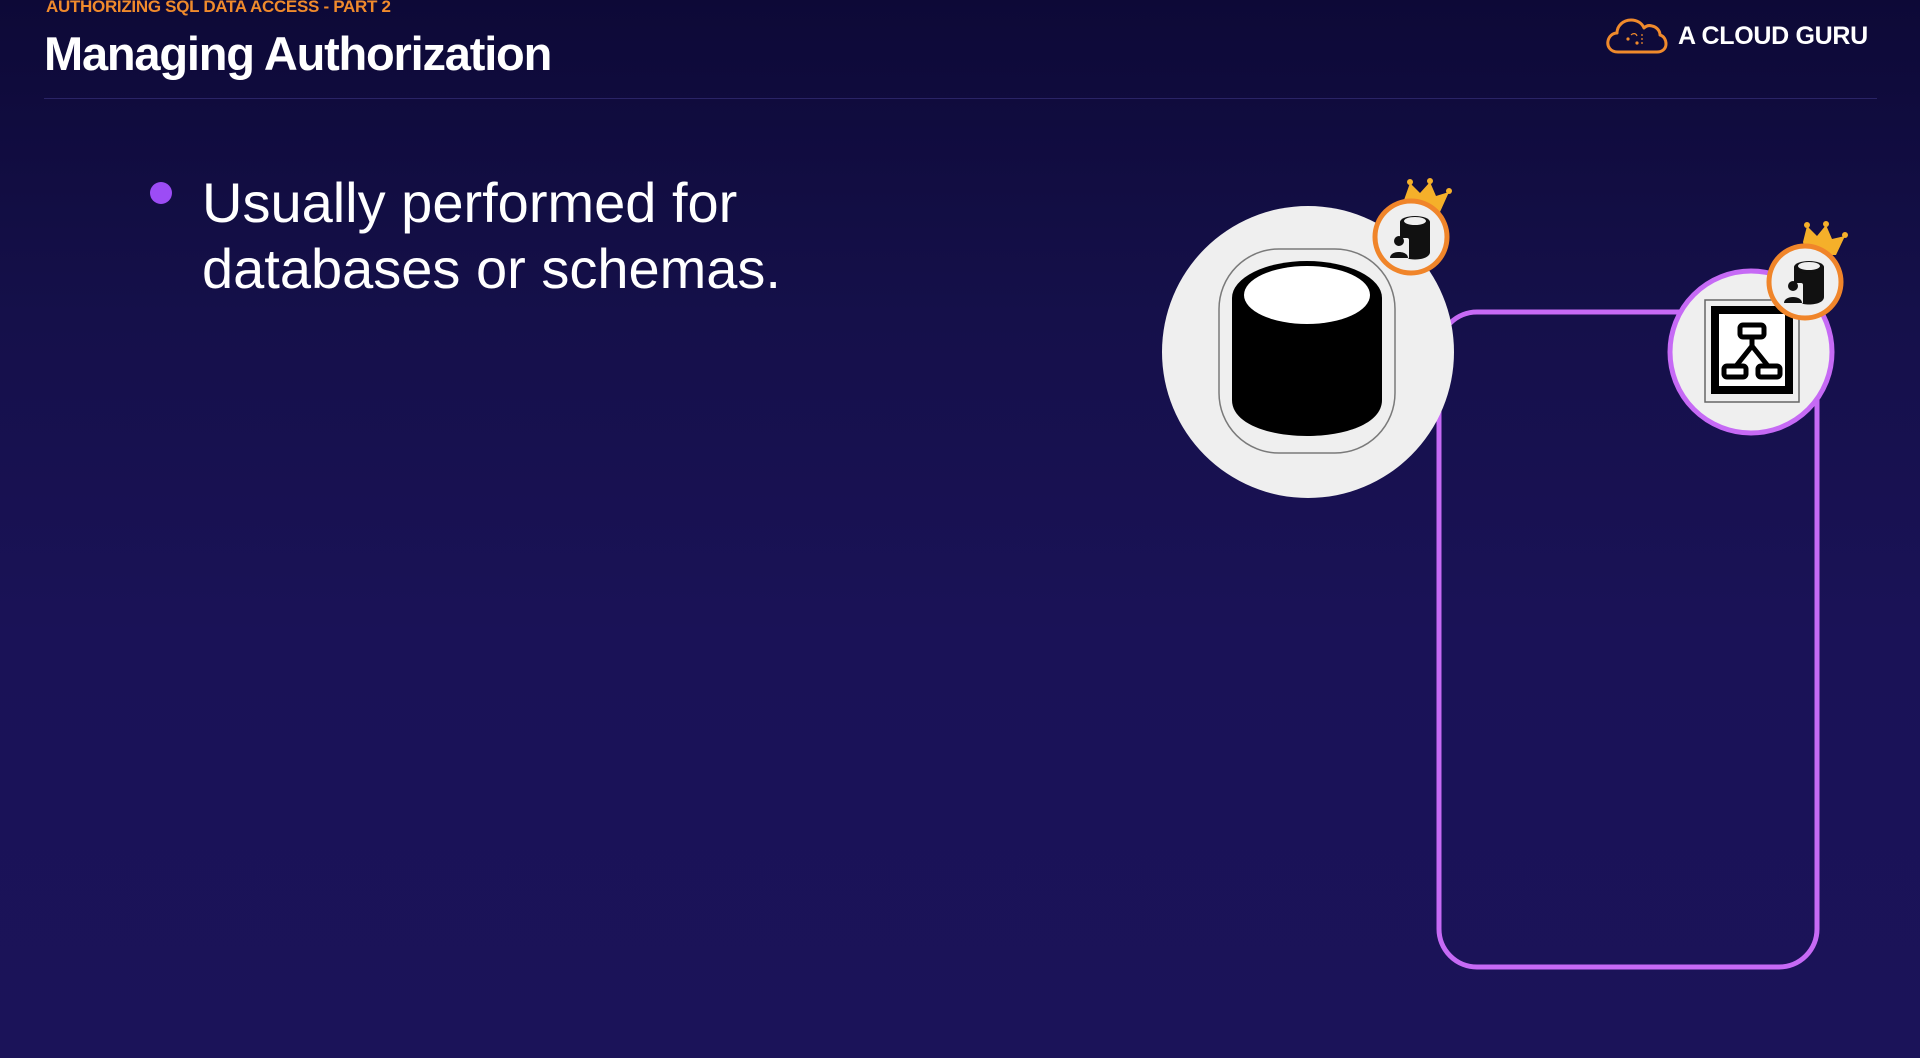 The height and width of the screenshot is (1058, 1920). What do you see at coordinates (960, 98) in the screenshot?
I see `header-divider` at bounding box center [960, 98].